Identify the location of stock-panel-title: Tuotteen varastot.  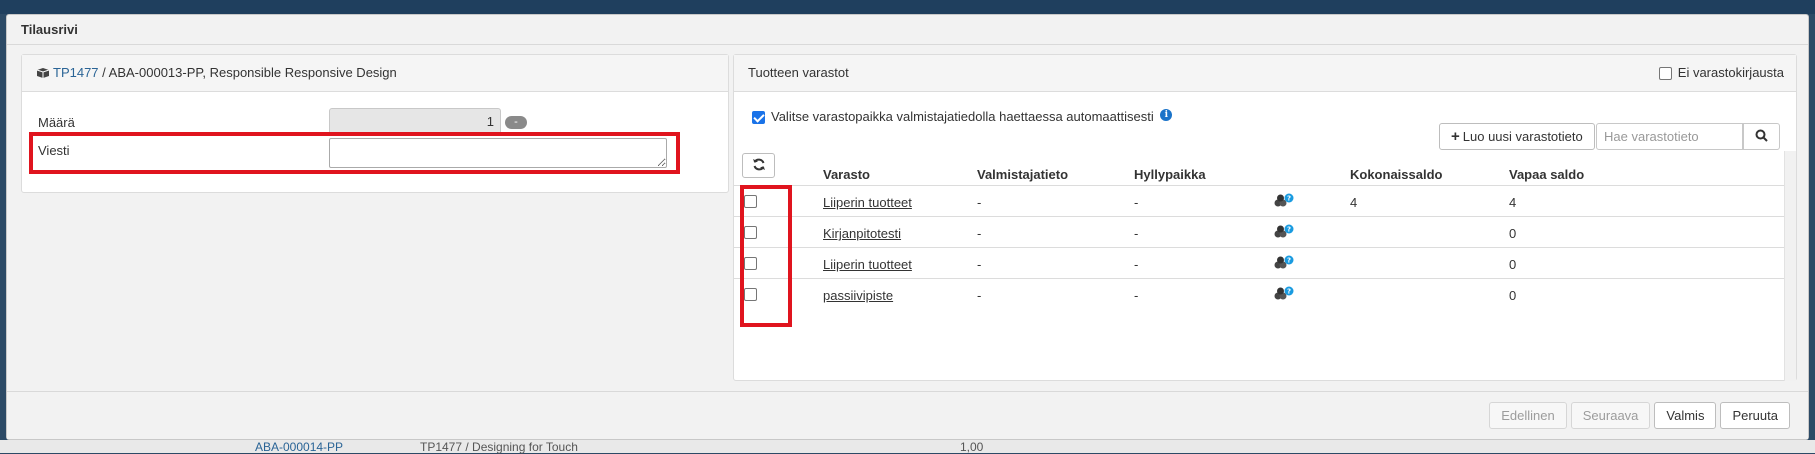
(798, 72).